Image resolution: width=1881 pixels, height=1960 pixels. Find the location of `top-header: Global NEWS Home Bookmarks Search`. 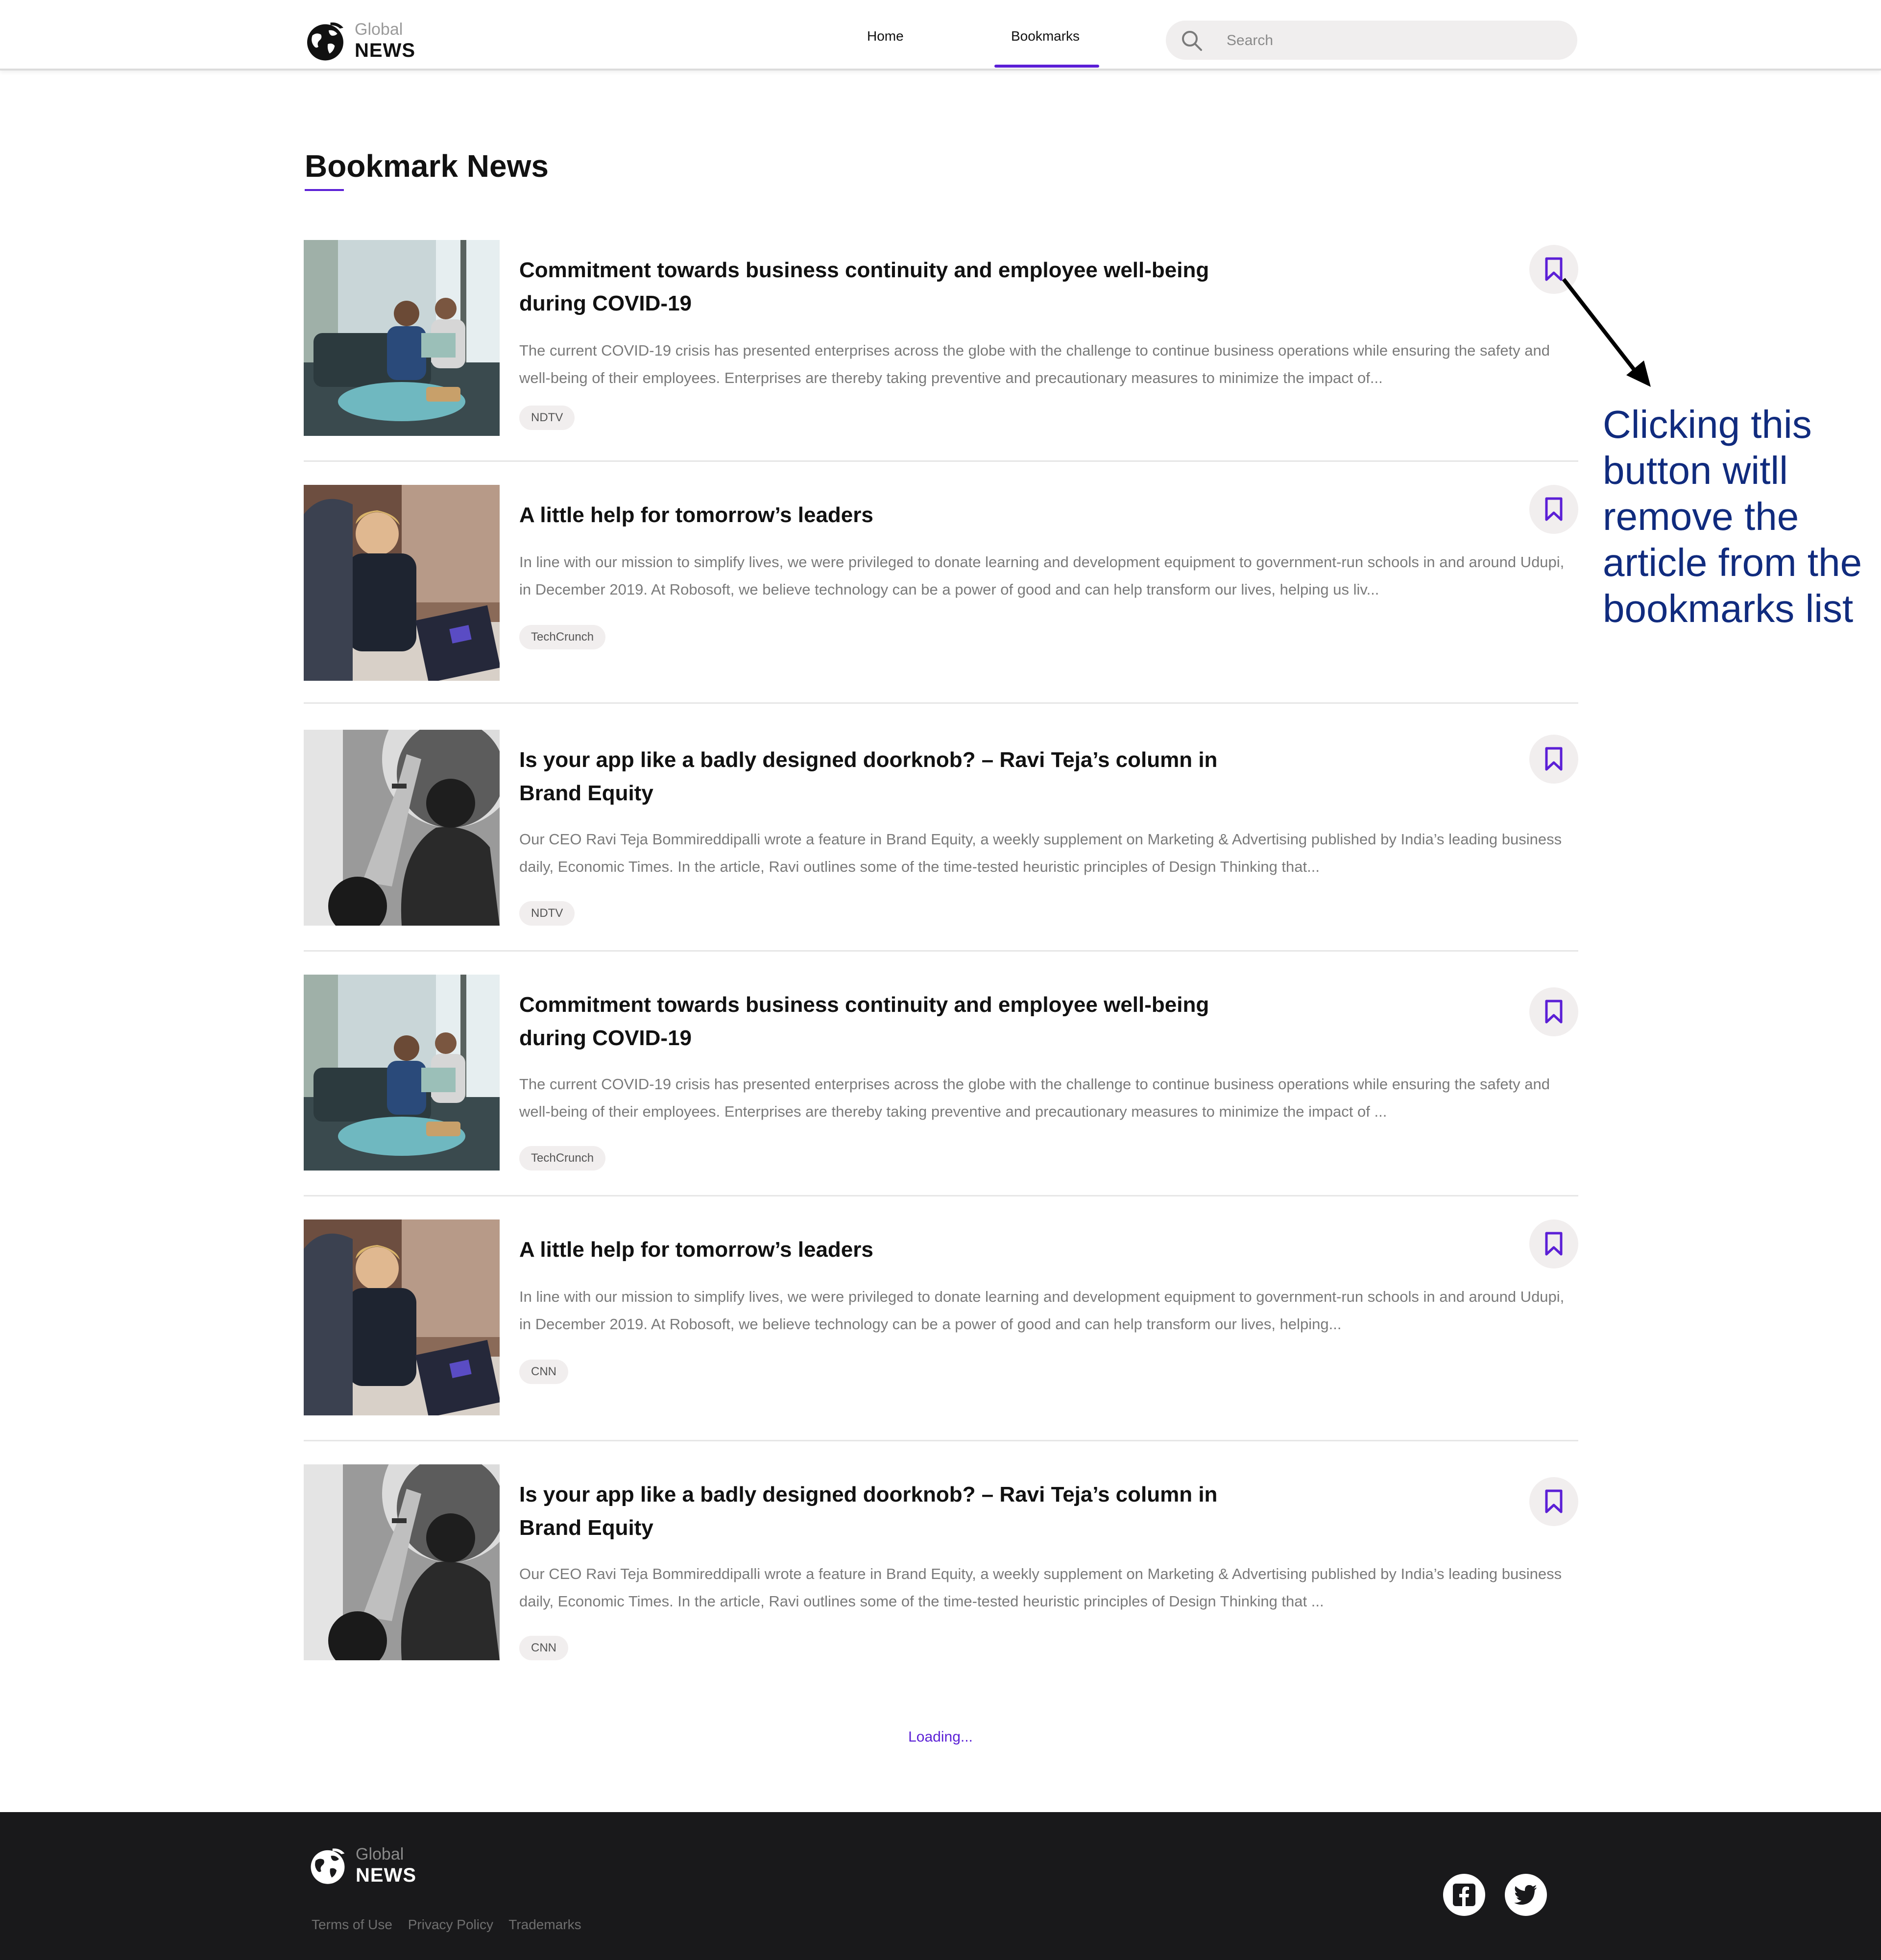

top-header: Global NEWS Home Bookmarks Search is located at coordinates (940, 35).